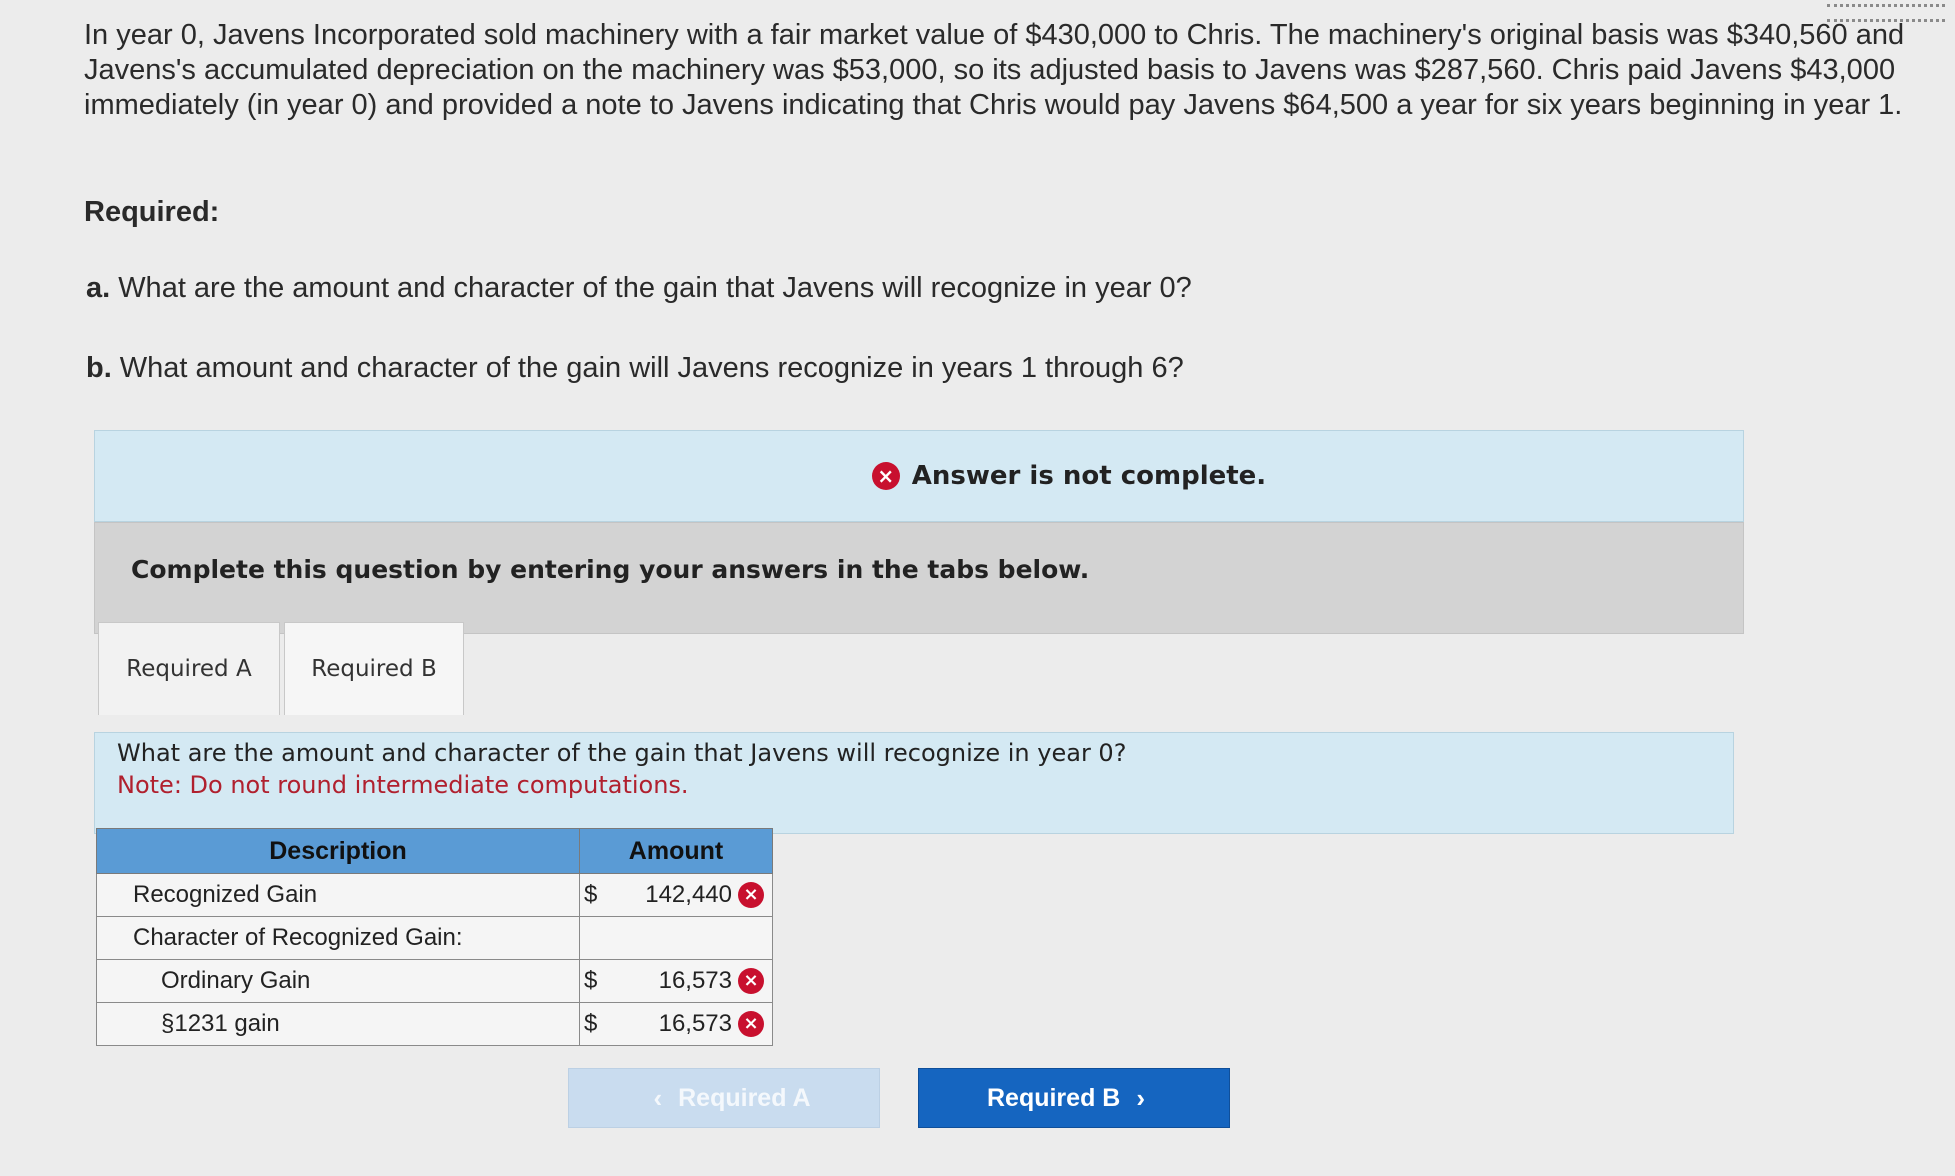 The width and height of the screenshot is (1955, 1176). Describe the element at coordinates (658, 1097) in the screenshot. I see `chevron-left-icon: ‹` at that location.